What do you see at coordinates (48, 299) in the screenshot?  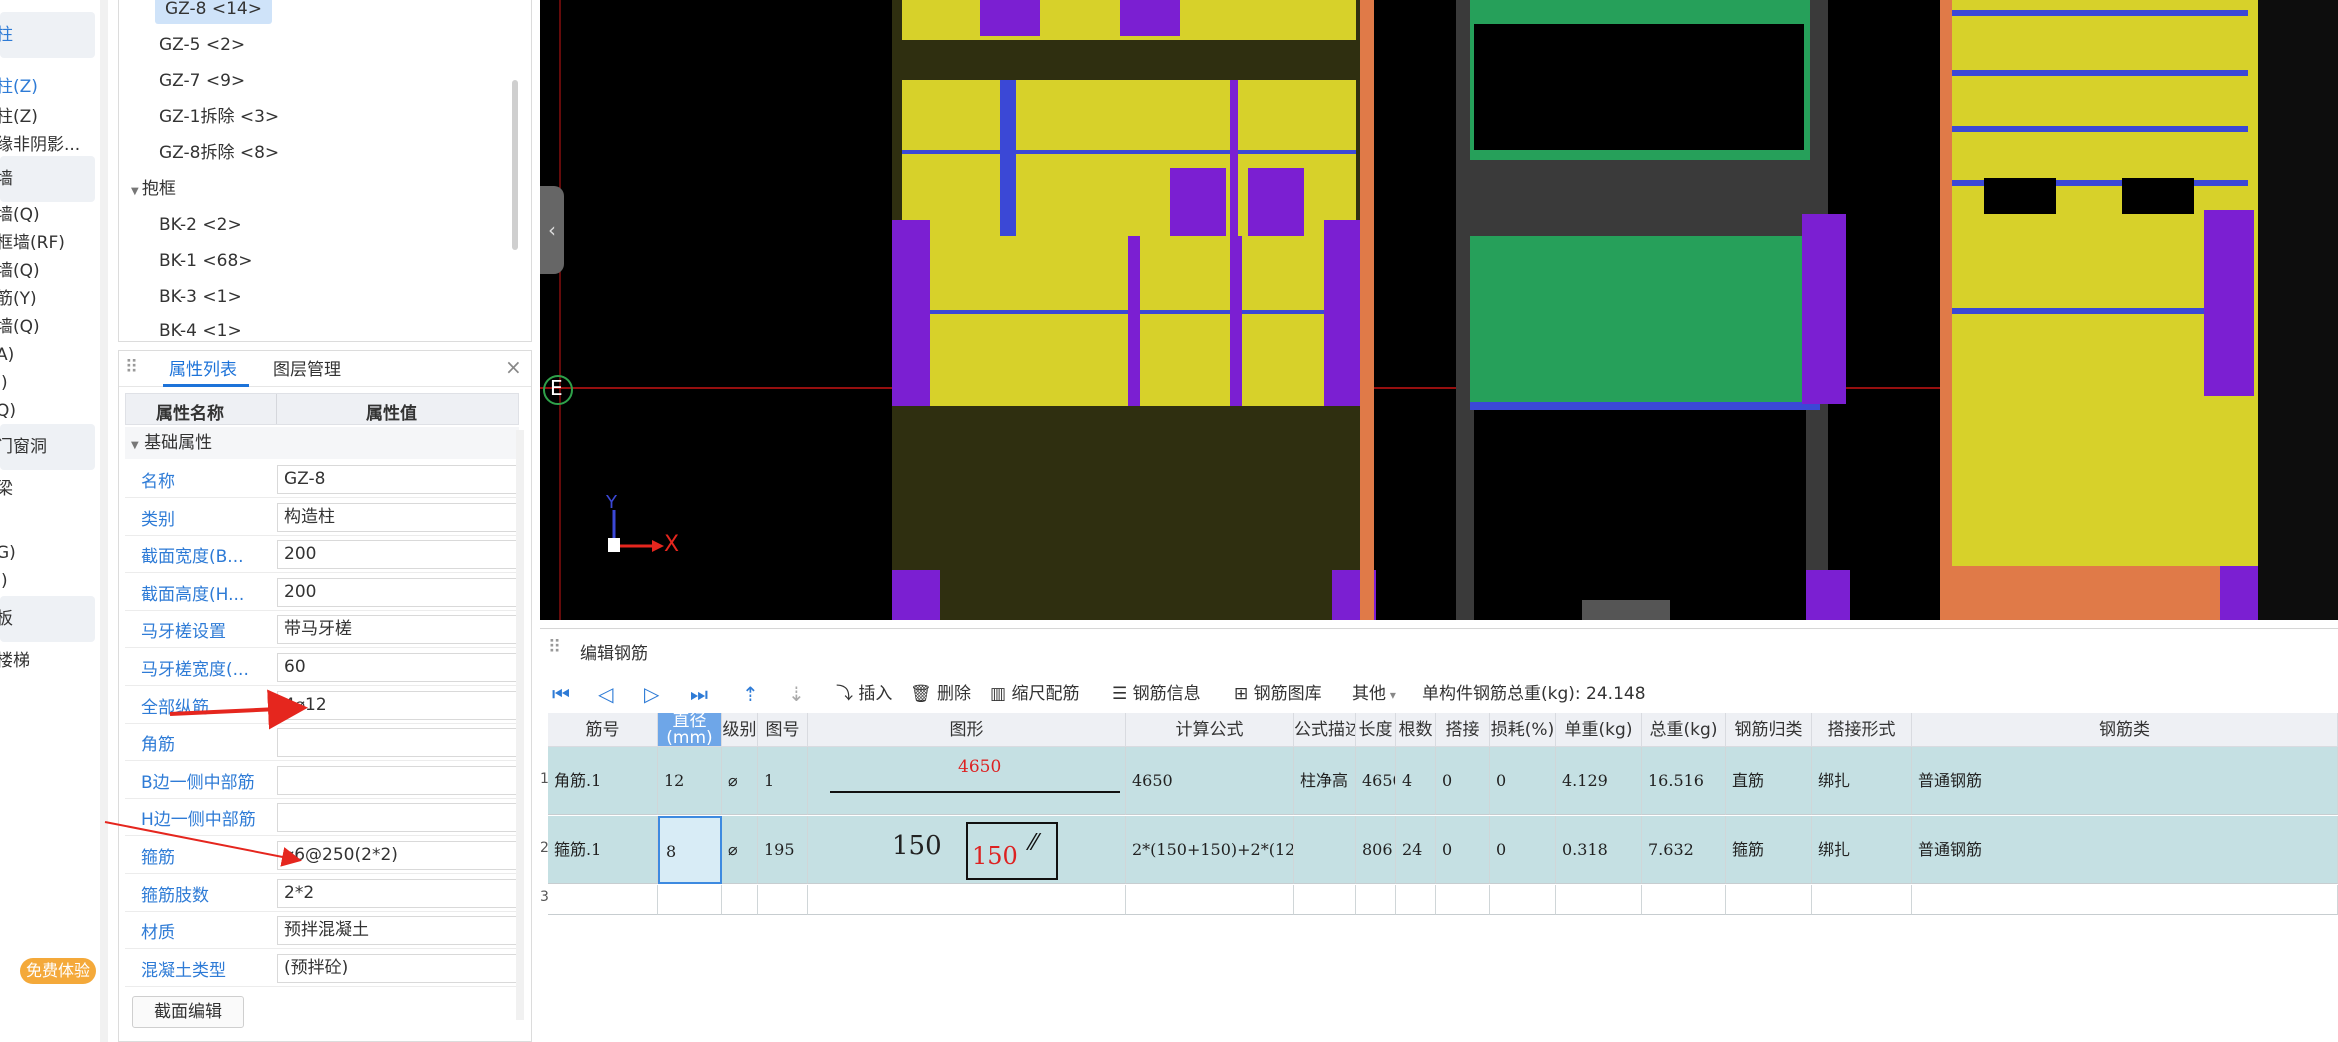 I see `nav-item: 筋(Y)` at bounding box center [48, 299].